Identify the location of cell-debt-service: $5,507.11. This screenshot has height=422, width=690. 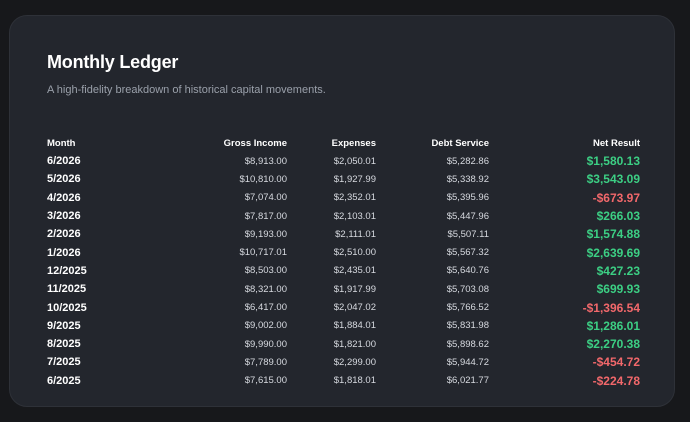
(468, 234).